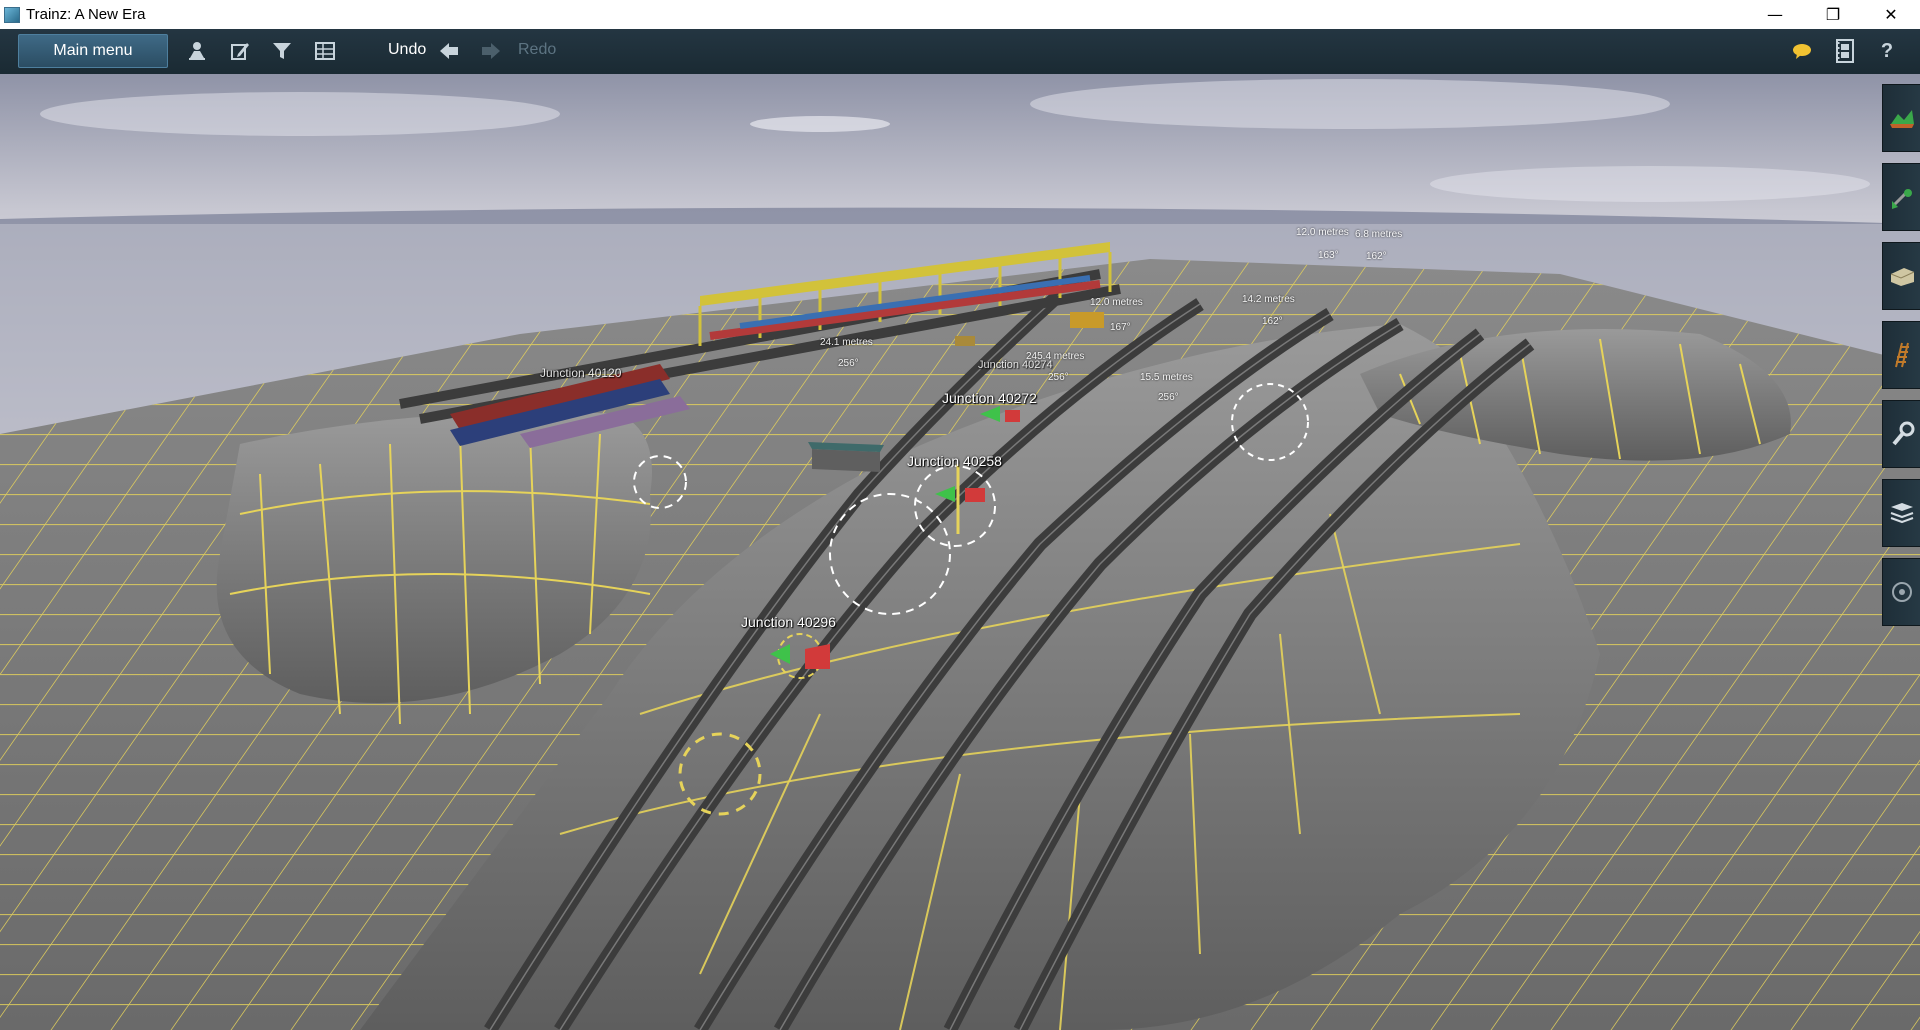 This screenshot has height=1030, width=1920. Describe the element at coordinates (1887, 51) in the screenshot. I see `help-icon: ?` at that location.